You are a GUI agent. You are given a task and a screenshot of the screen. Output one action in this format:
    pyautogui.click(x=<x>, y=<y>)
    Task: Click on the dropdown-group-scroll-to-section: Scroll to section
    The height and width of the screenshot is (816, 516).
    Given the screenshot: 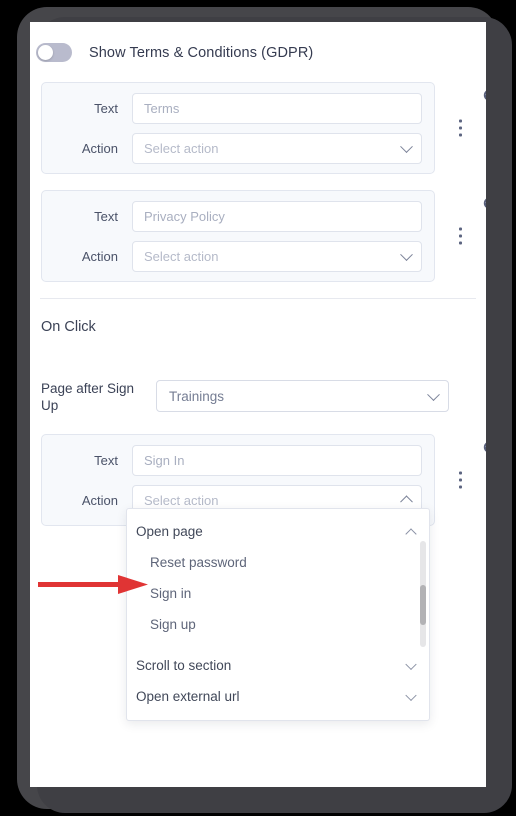 What is the action you would take?
    pyautogui.click(x=278, y=665)
    